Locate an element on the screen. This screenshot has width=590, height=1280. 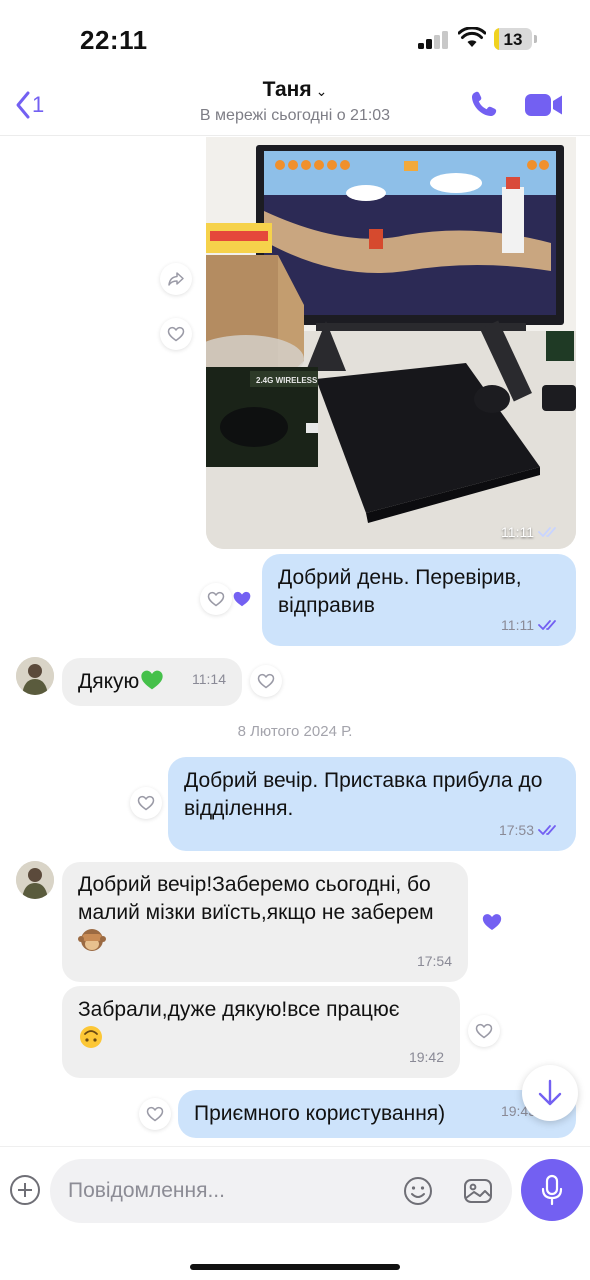
forward-button is located at coordinates (176, 279).